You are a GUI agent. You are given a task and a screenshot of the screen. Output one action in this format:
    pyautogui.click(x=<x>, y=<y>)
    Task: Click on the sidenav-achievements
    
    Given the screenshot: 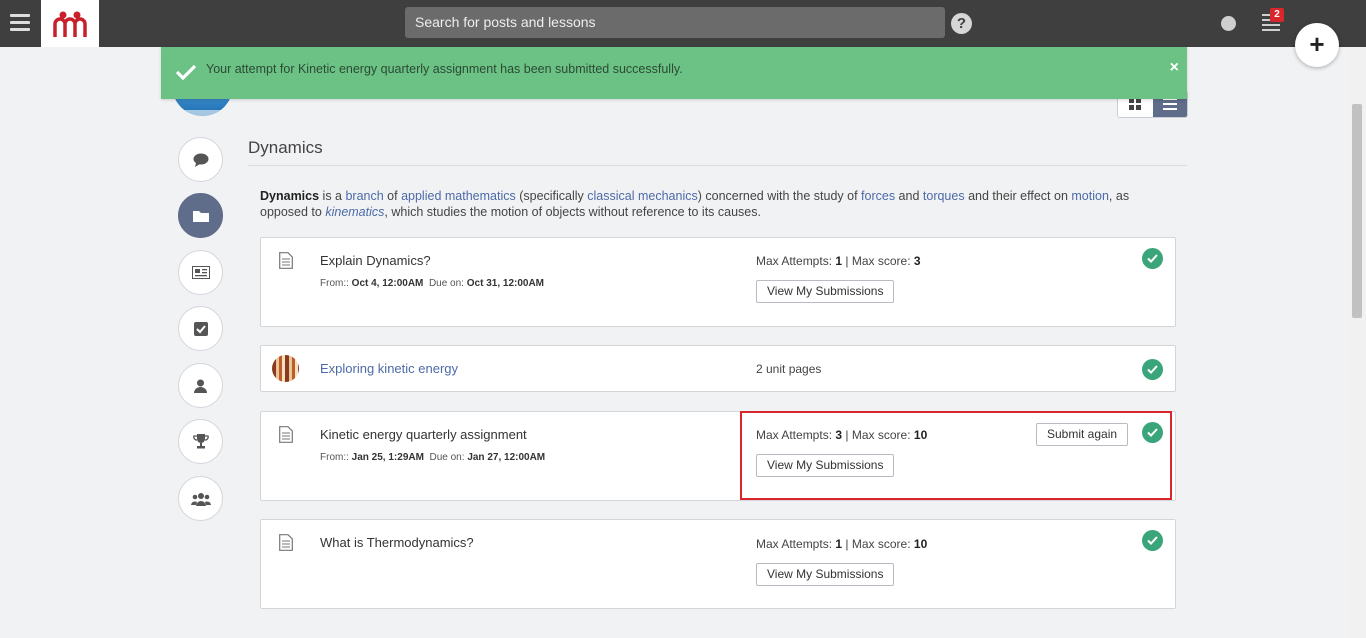 What is the action you would take?
    pyautogui.click(x=200, y=441)
    